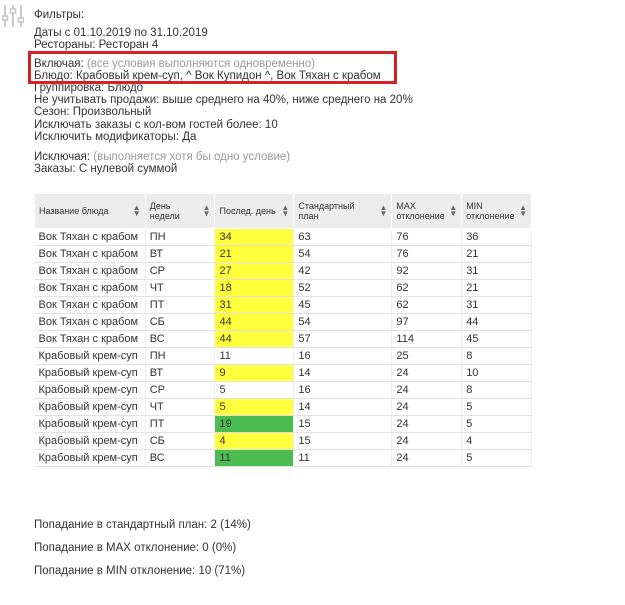 The height and width of the screenshot is (605, 625). Describe the element at coordinates (343, 390) in the screenshot. I see `cell-standard-plan: 16` at that location.